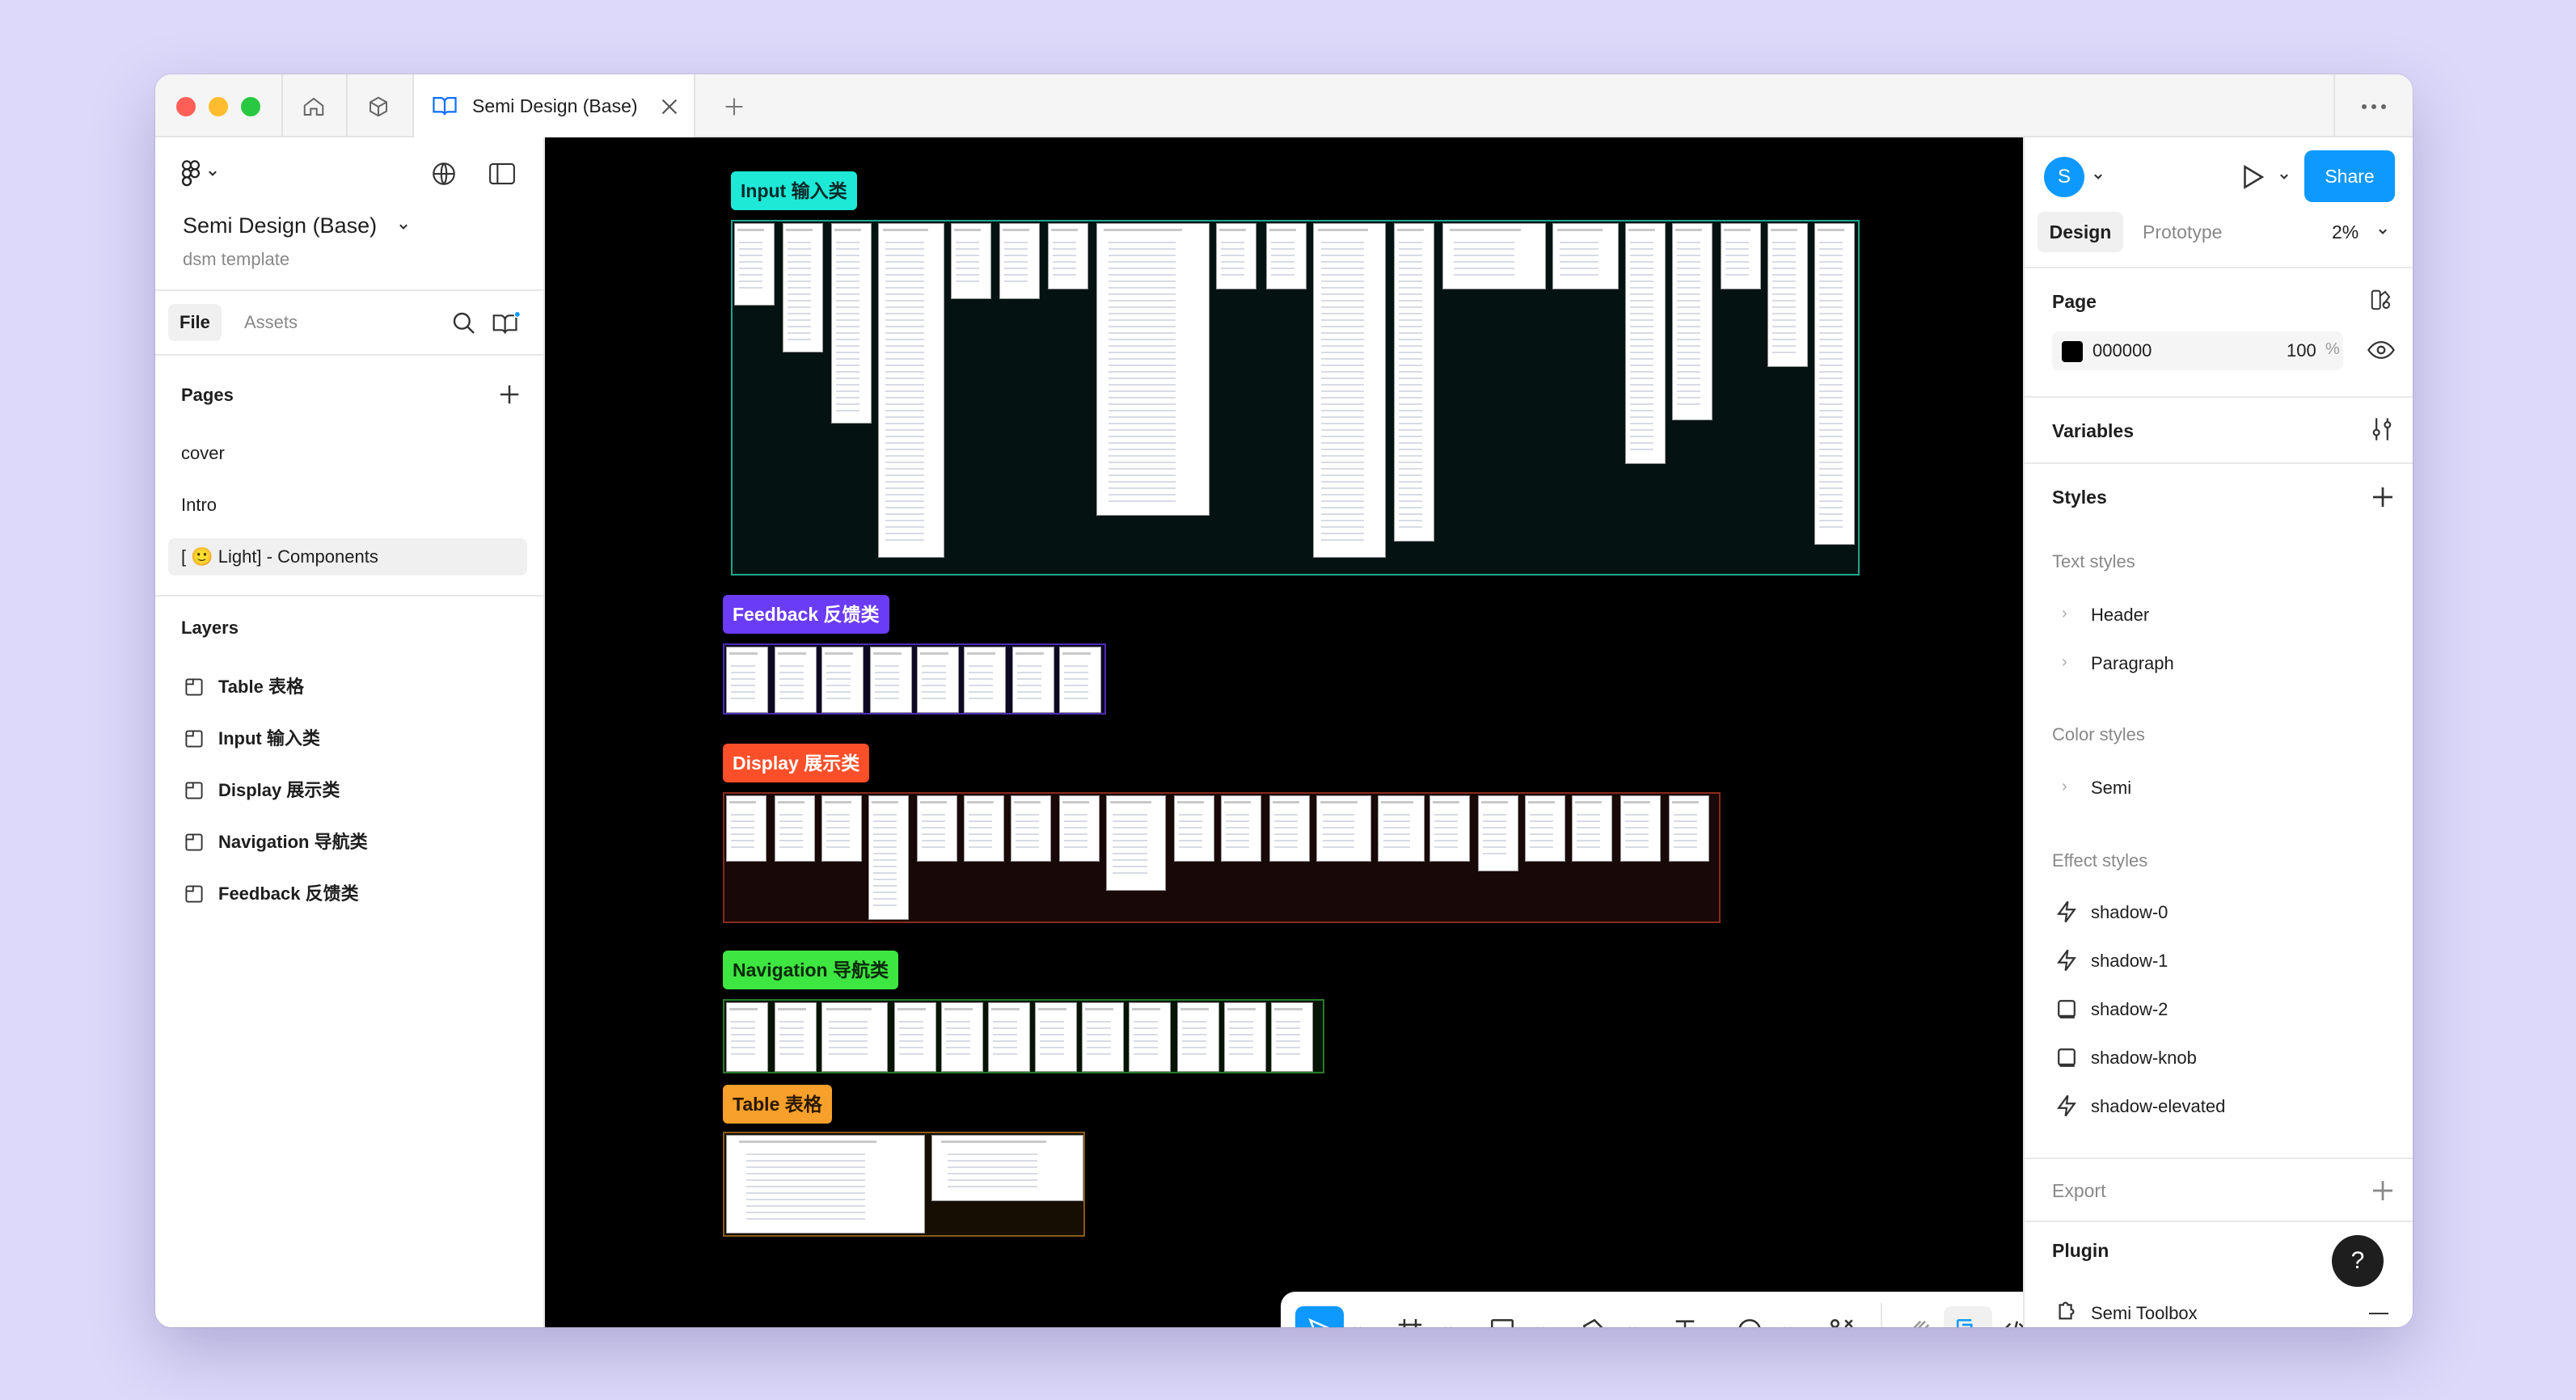 Image resolution: width=2576 pixels, height=1400 pixels. I want to click on library-icon, so click(507, 325).